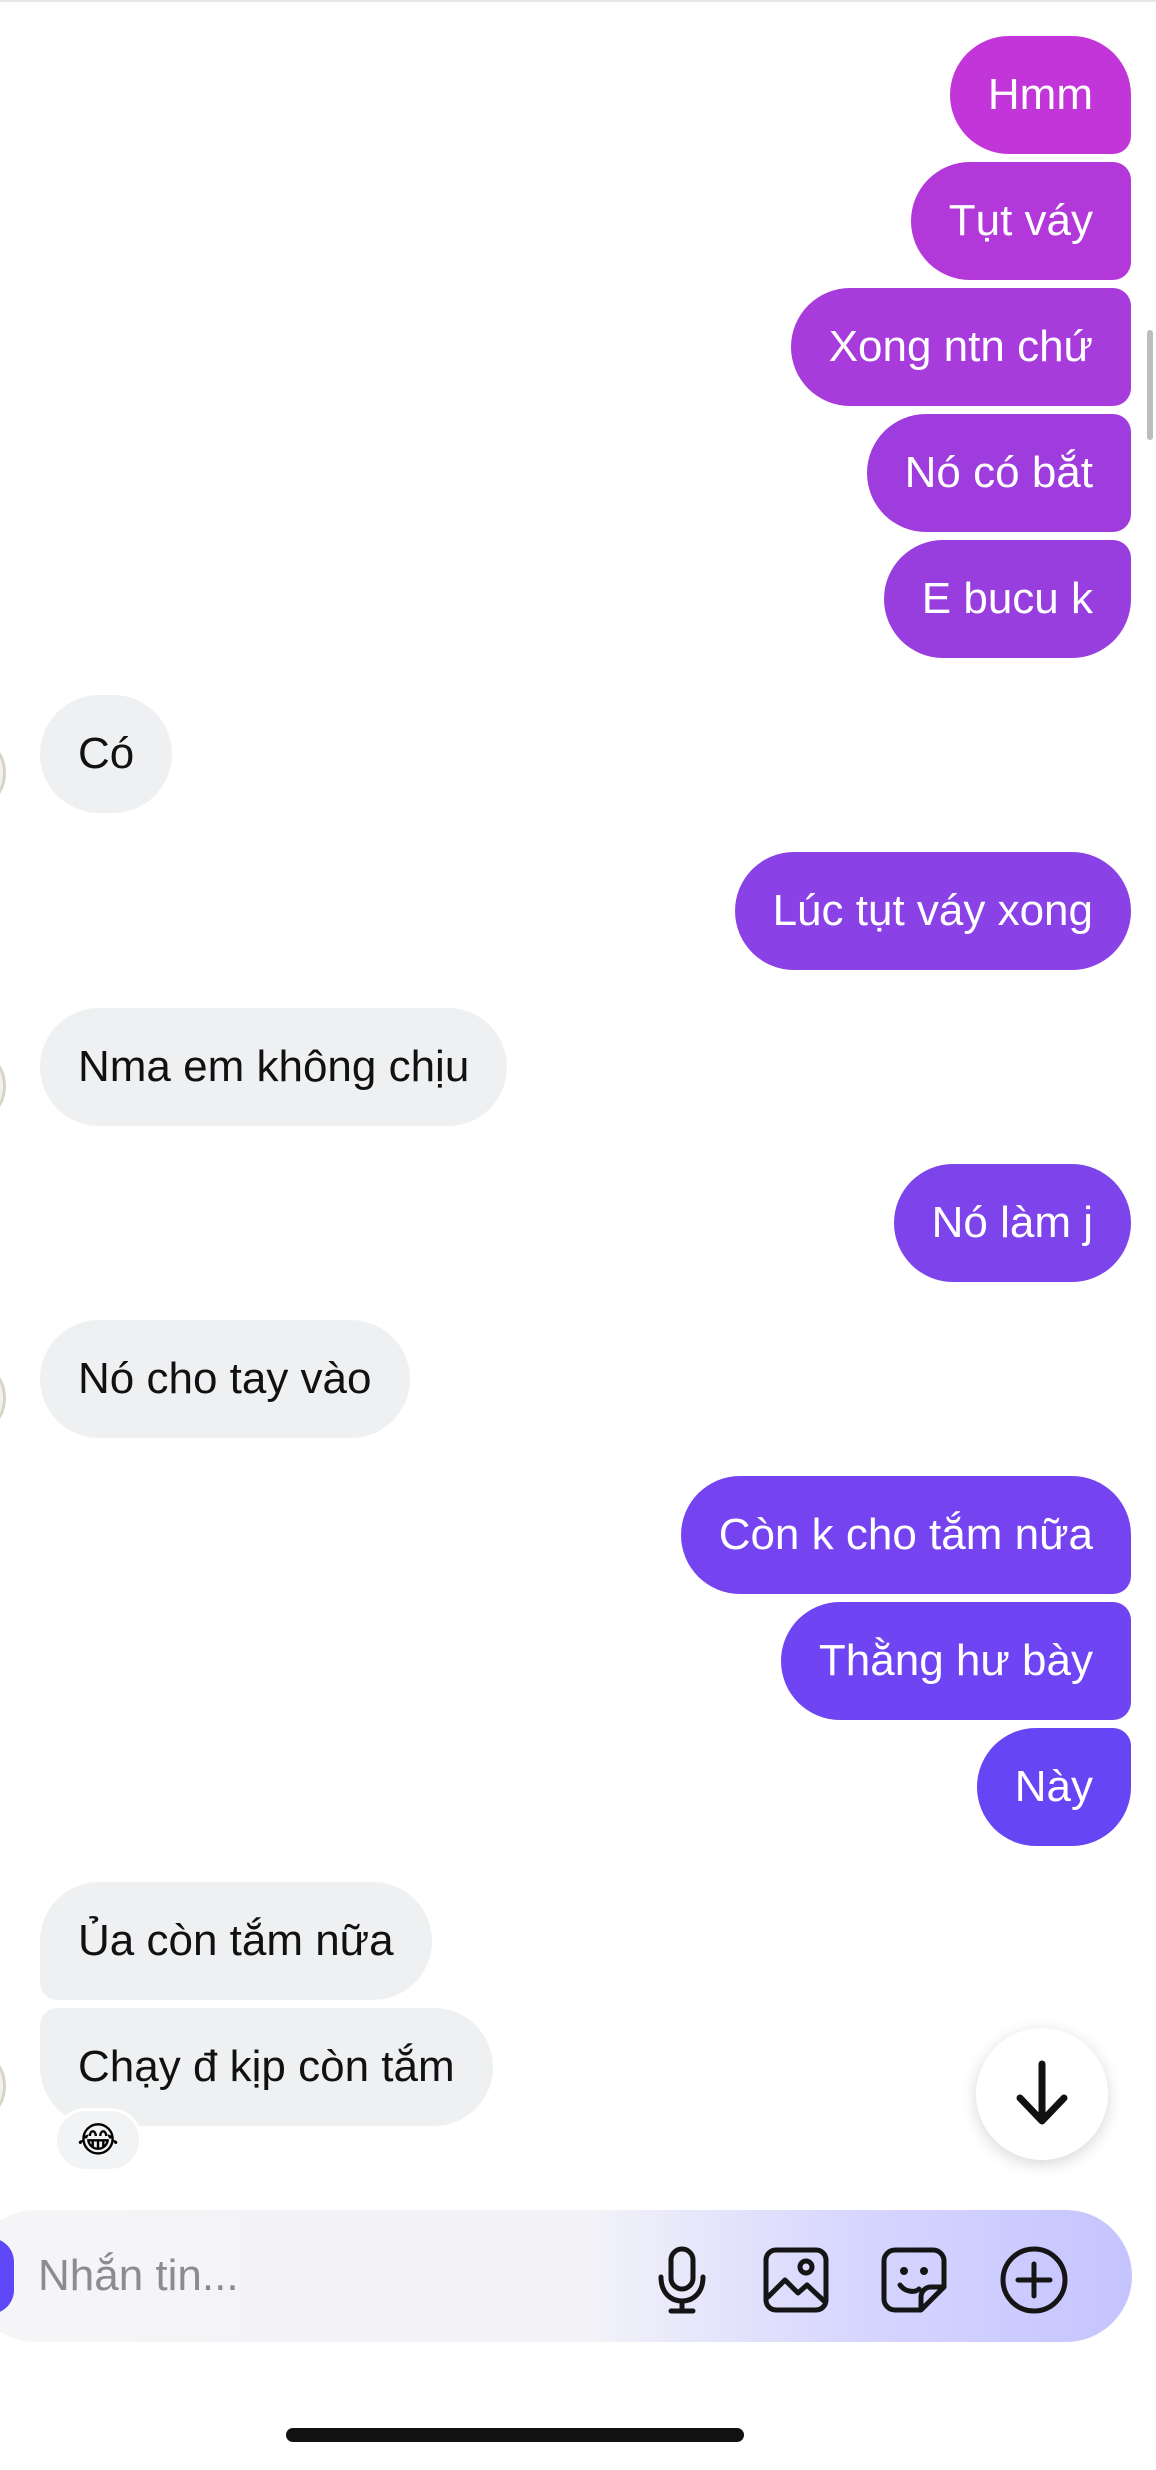 The height and width of the screenshot is (2470, 1156). I want to click on image-button, so click(796, 2280).